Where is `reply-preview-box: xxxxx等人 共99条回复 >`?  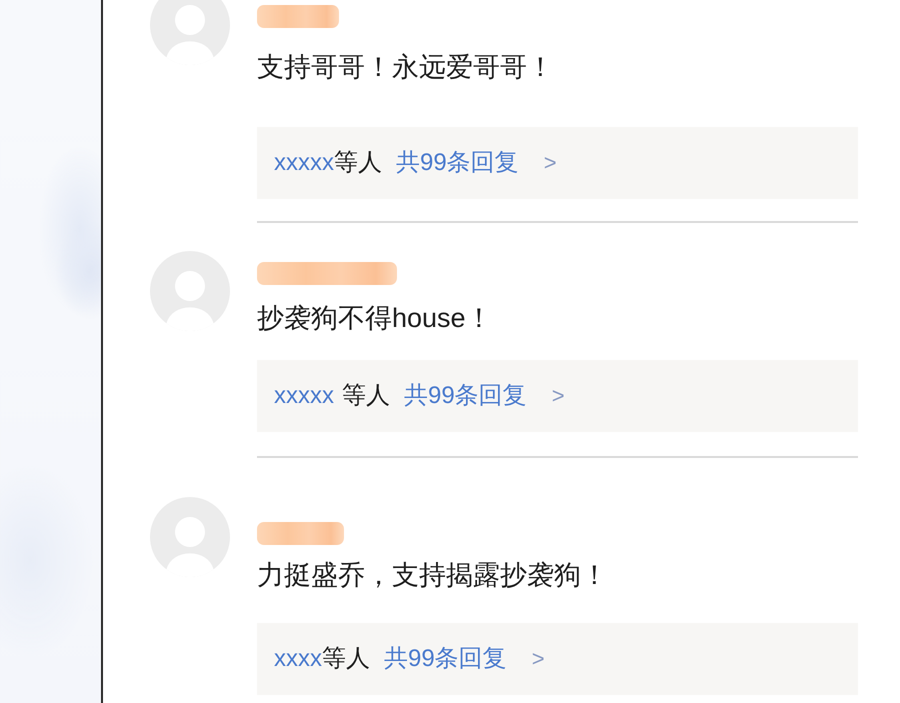 reply-preview-box: xxxxx等人 共99条回复 > is located at coordinates (557, 163).